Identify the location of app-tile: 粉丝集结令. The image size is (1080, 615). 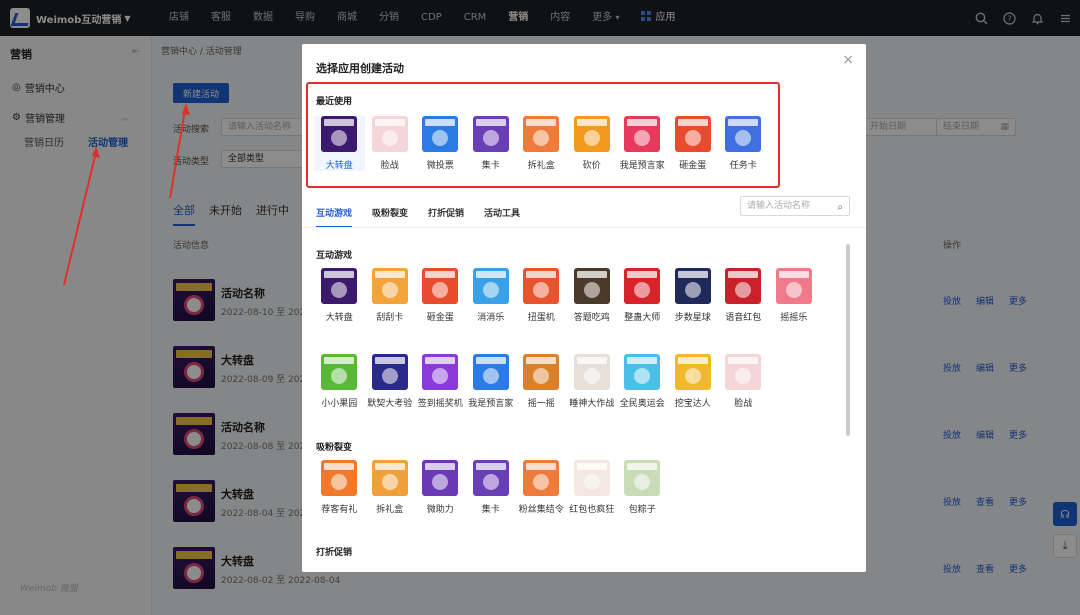
(541, 487).